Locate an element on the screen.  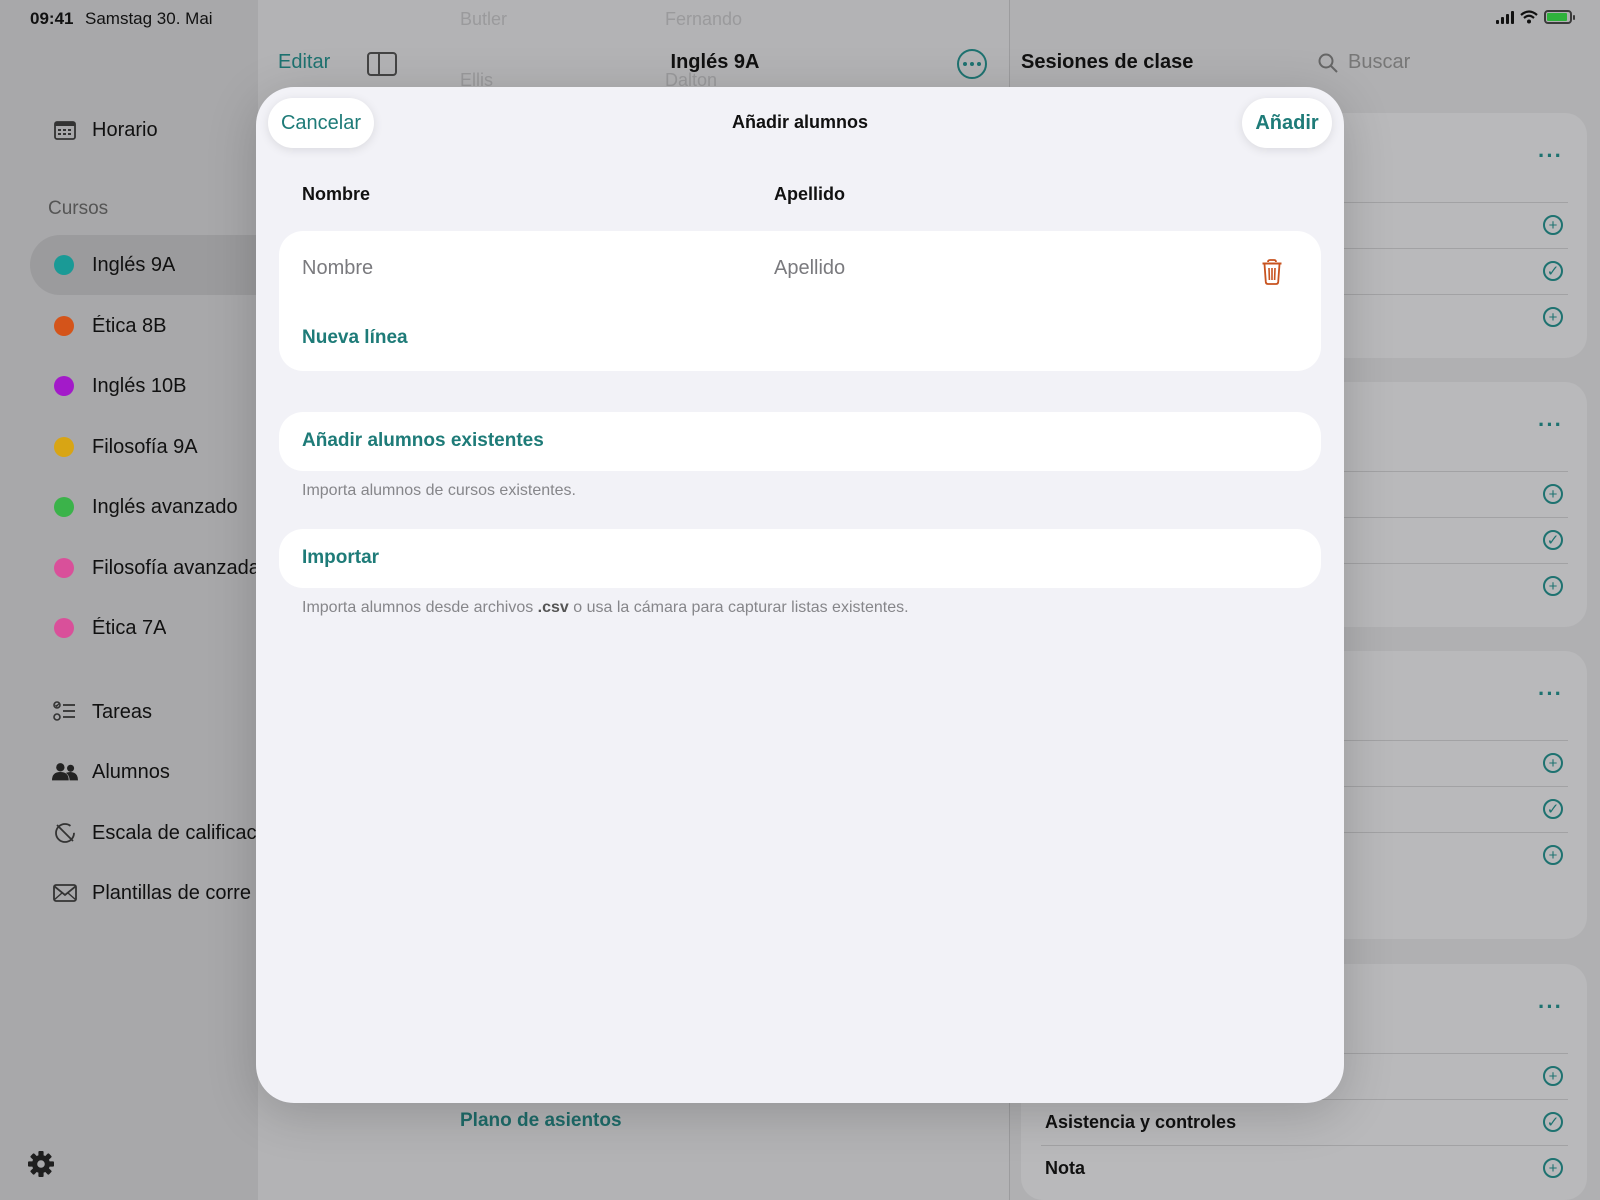
sidebar-course-0: Inglés 9A is located at coordinates (150, 265).